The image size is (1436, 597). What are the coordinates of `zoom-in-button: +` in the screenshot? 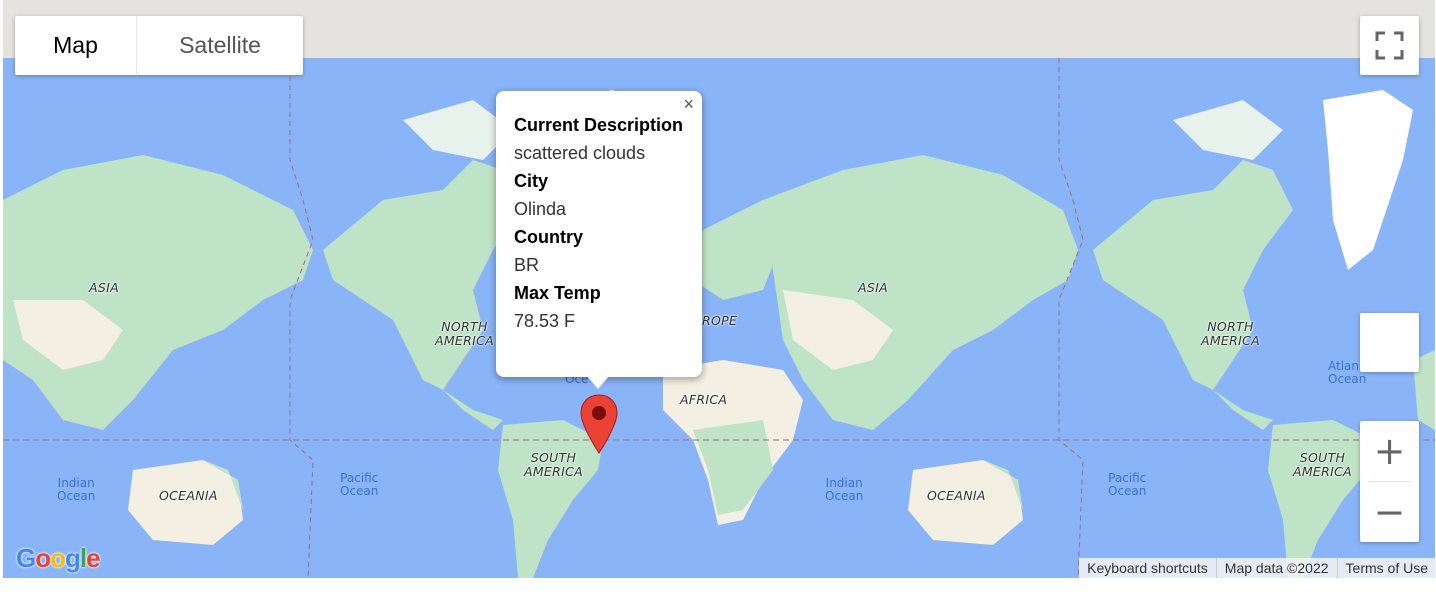 It's located at (1389, 451).